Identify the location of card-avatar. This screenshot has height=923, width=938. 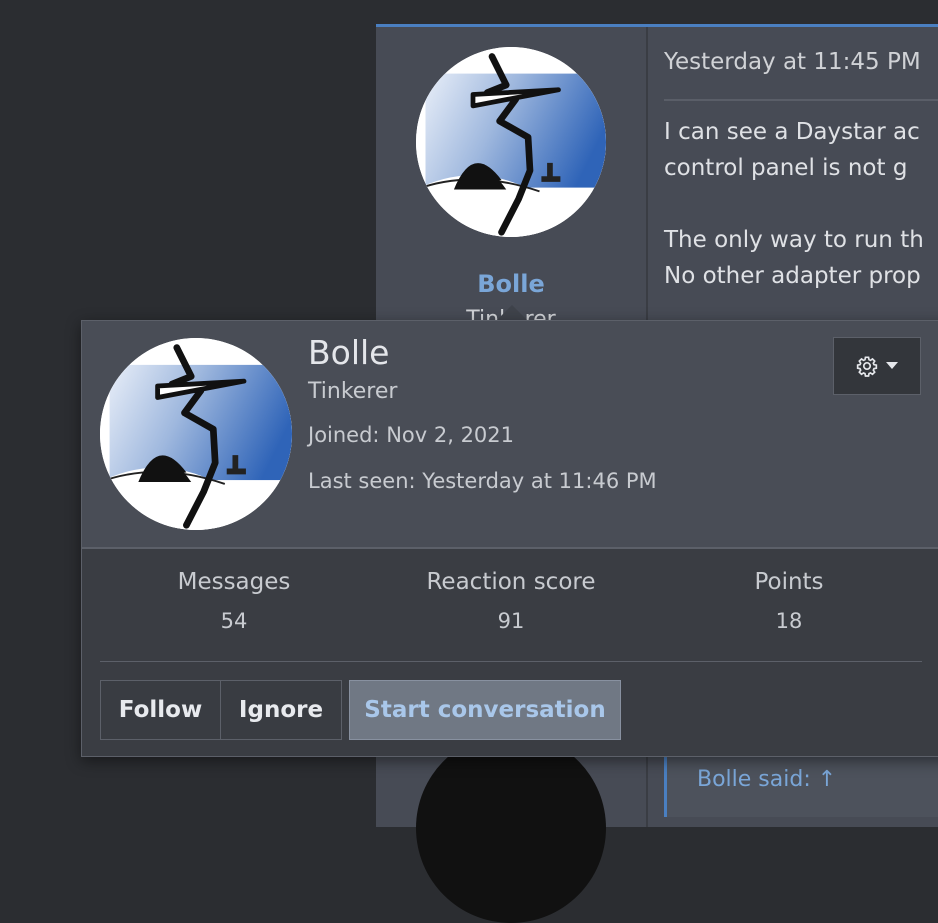
(196, 434).